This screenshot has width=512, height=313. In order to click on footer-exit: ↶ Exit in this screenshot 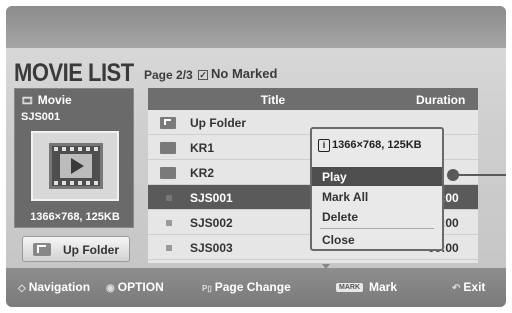, I will do `click(469, 287)`.